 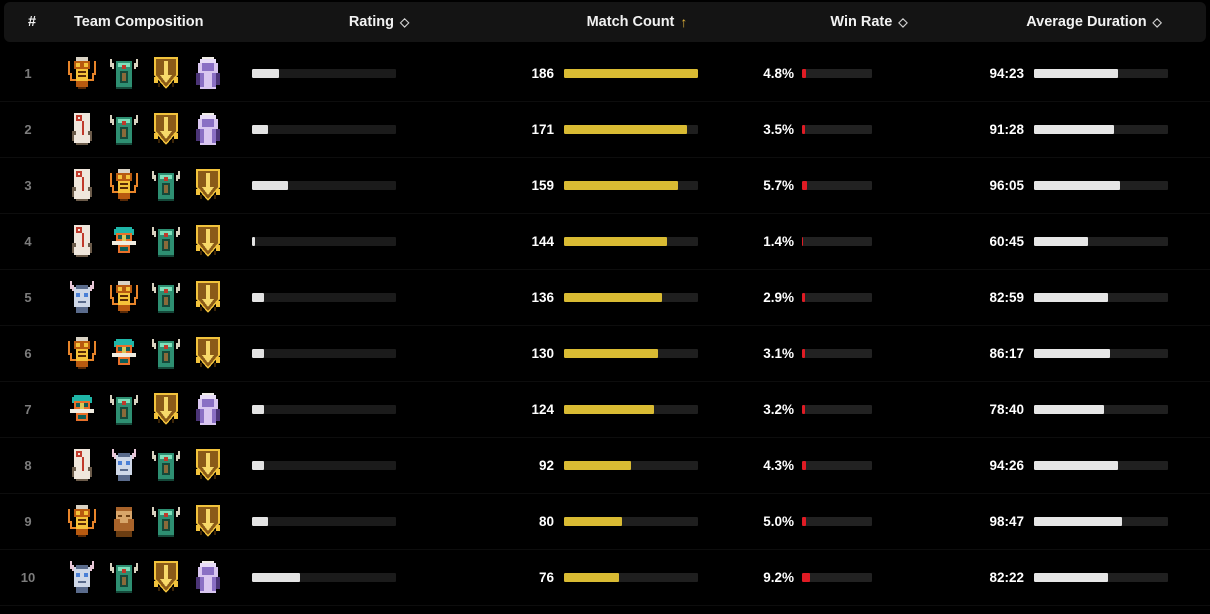 What do you see at coordinates (633, 409) in the screenshot?
I see `match-count-cell: 124` at bounding box center [633, 409].